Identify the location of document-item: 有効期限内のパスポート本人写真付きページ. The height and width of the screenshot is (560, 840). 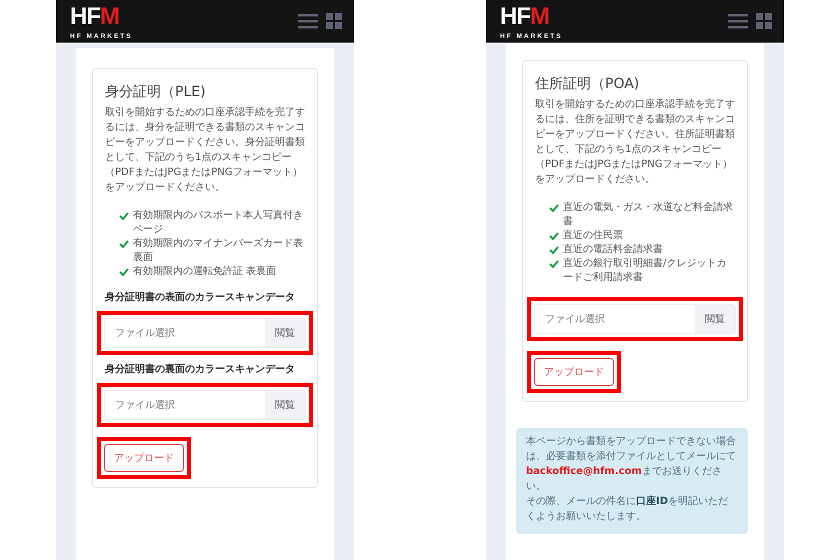
(218, 223).